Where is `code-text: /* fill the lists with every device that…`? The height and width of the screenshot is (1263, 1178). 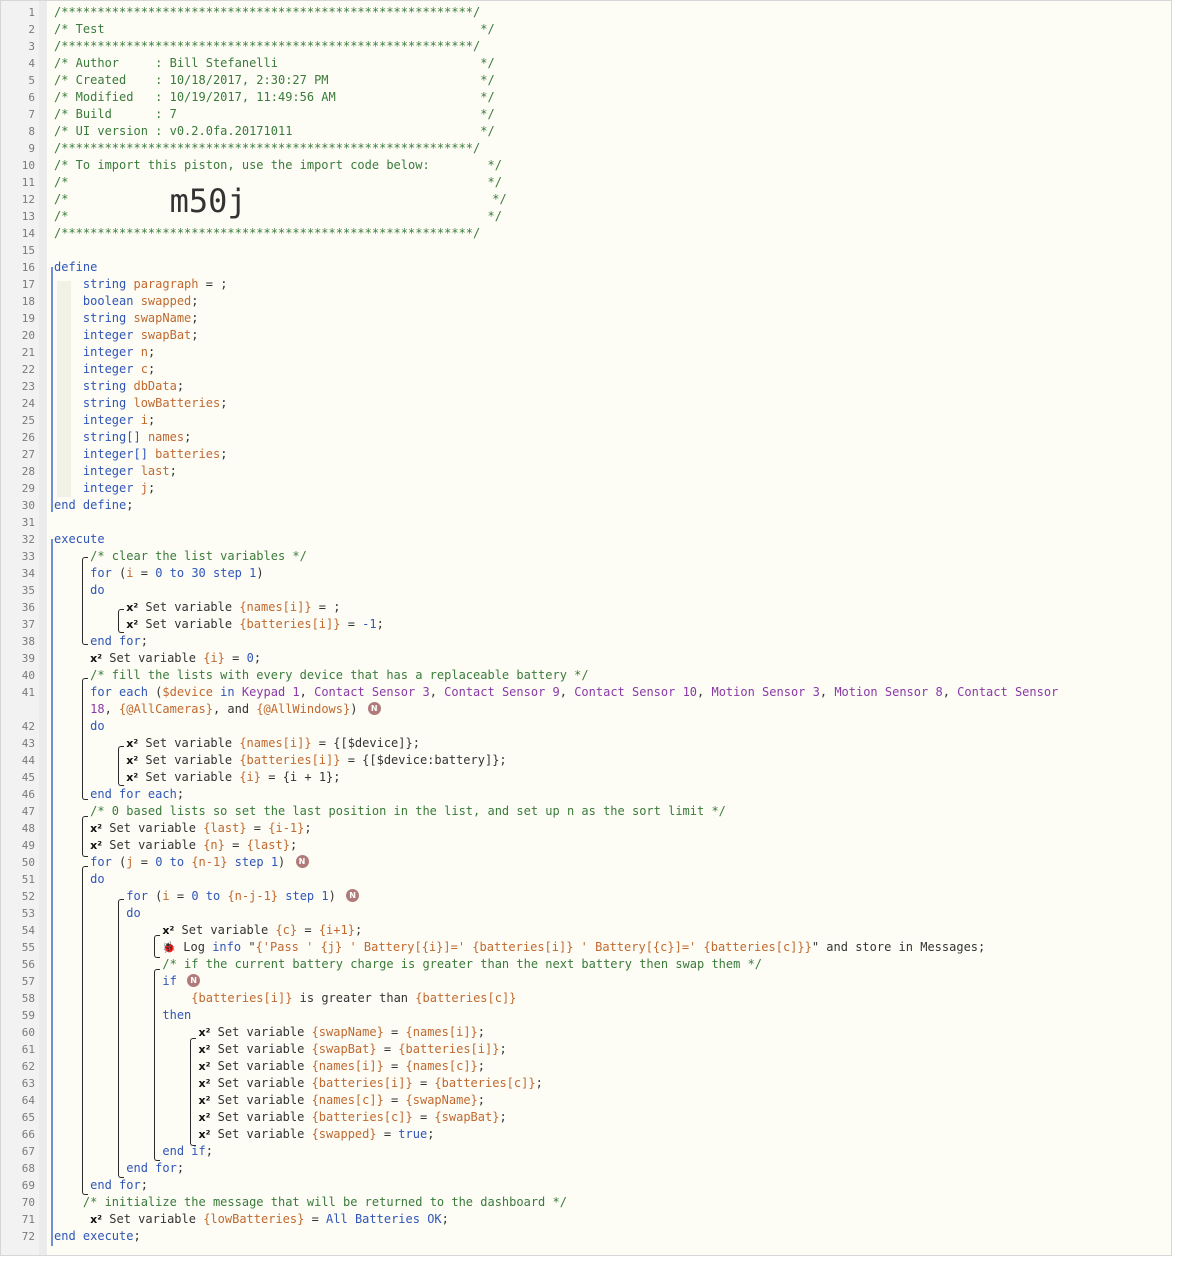 code-text: /* fill the lists with every device that… is located at coordinates (586, 675).